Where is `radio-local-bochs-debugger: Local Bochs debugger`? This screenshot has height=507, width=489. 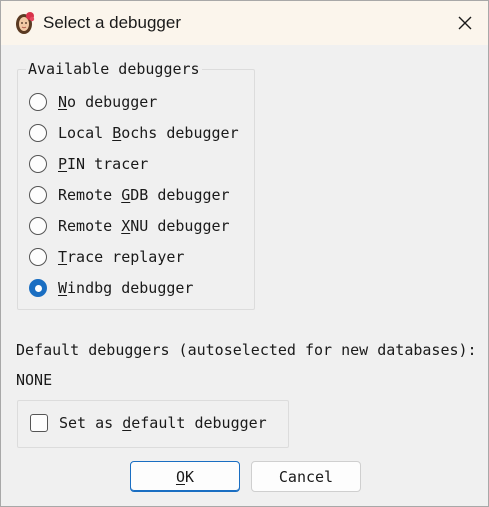 radio-local-bochs-debugger: Local Bochs debugger is located at coordinates (139, 133).